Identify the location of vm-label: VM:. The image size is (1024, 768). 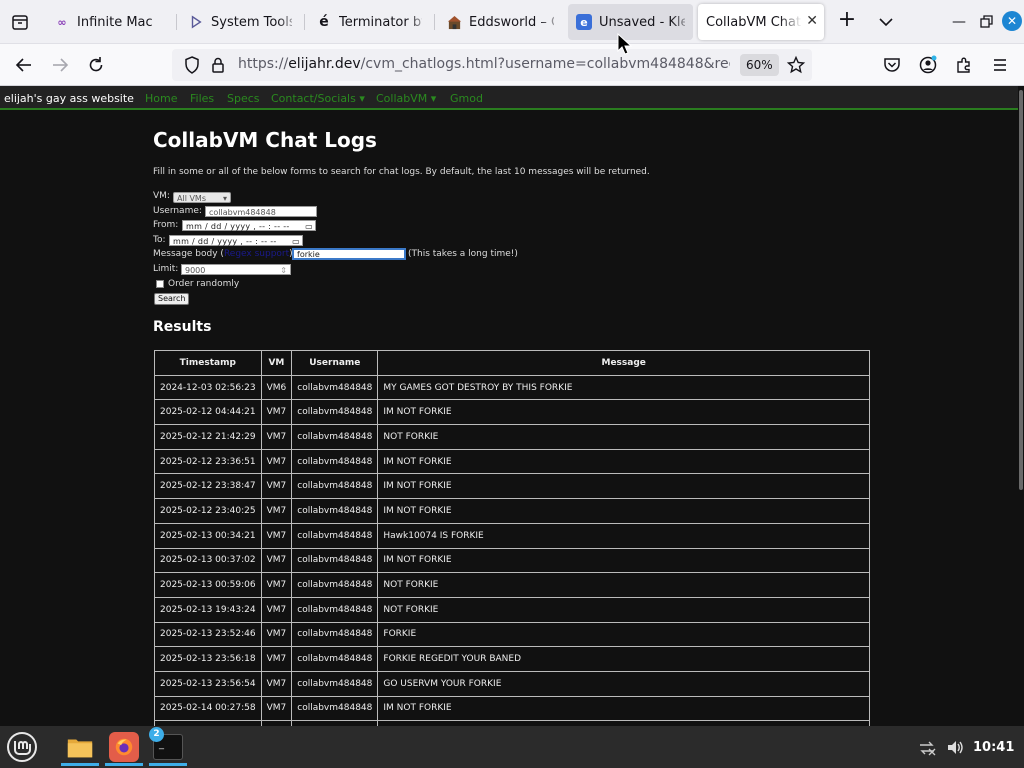
(161, 196).